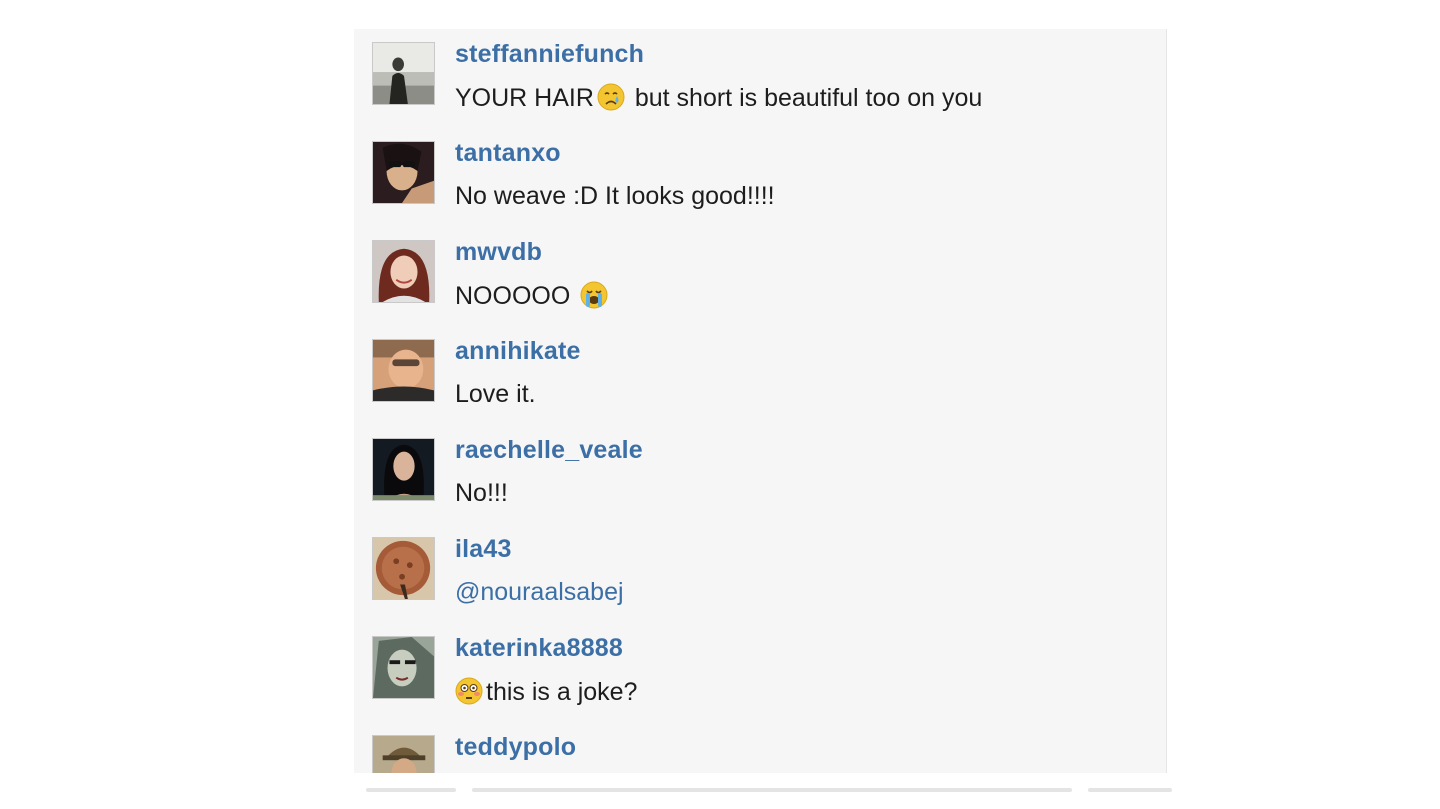 This screenshot has width=1440, height=809. I want to click on comment-item: mwvdb NOOOOO, so click(762, 276).